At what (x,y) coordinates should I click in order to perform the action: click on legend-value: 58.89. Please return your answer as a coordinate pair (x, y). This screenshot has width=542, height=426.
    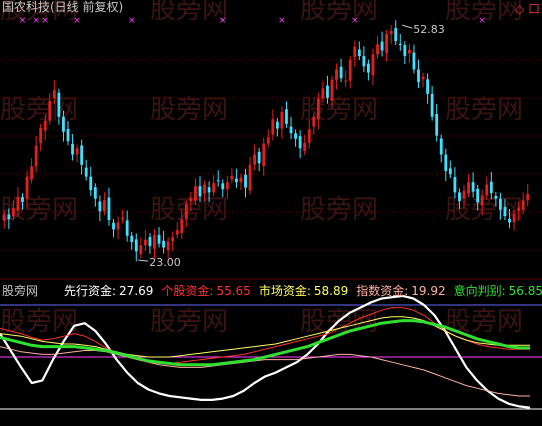
    Looking at the image, I should click on (331, 291).